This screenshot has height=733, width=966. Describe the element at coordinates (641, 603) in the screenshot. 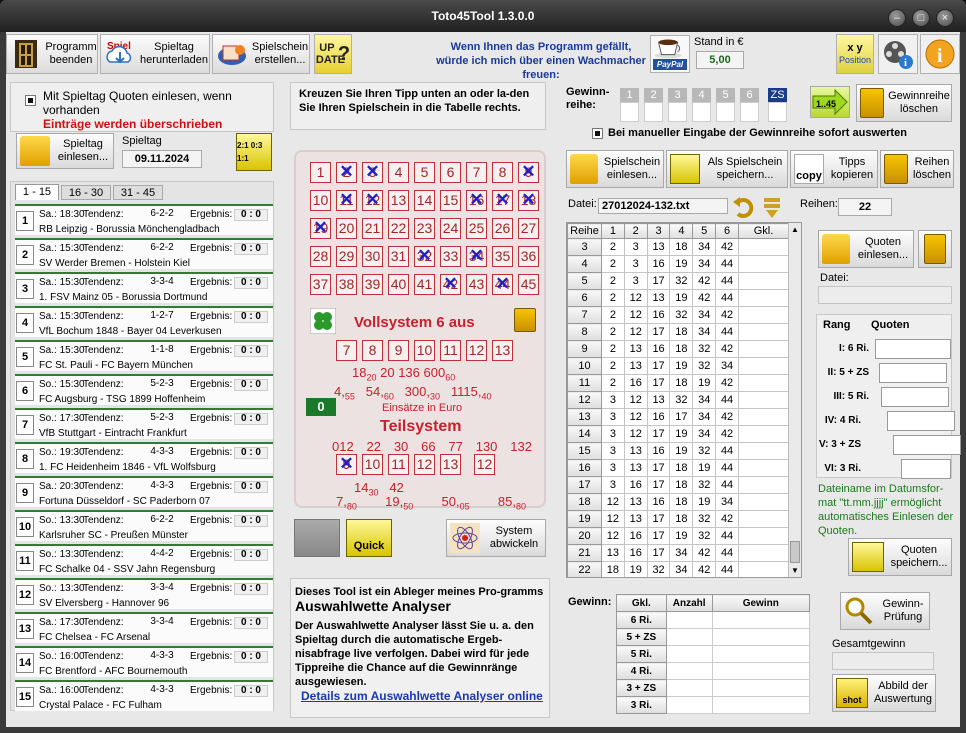

I see `gewinn-header-cell: Gkl.` at that location.